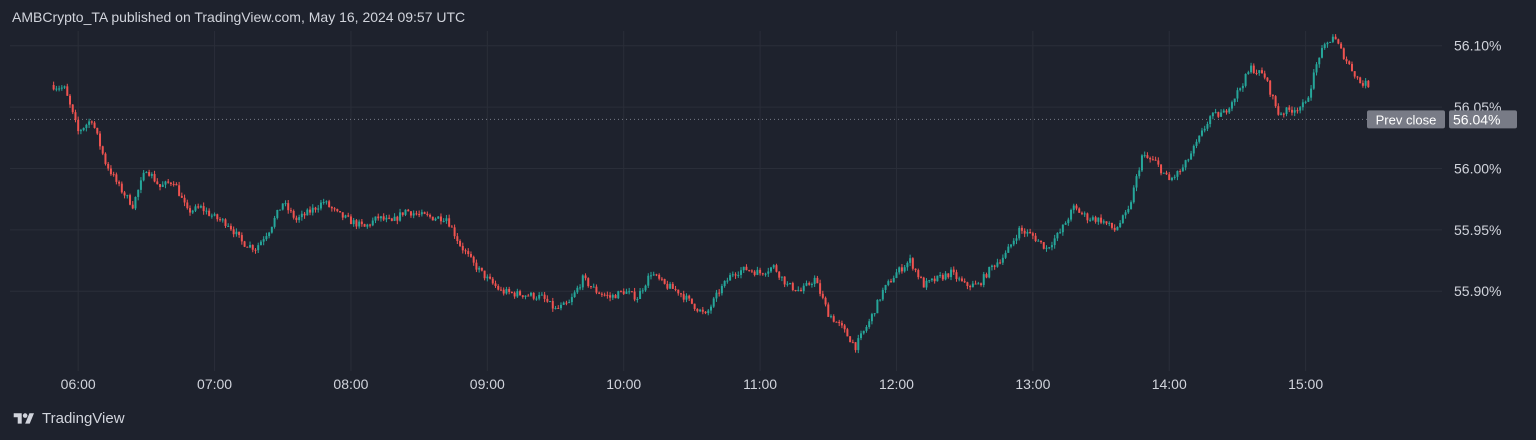  I want to click on y-tick-label: 56.00%, so click(1477, 168).